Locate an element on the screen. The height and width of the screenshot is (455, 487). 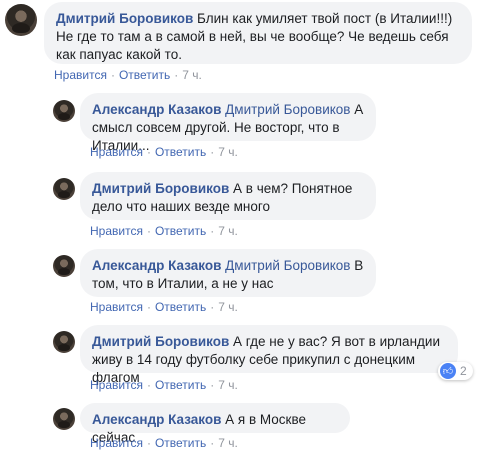
comment-bubble: Александр Казаков А я в Москве сейчас is located at coordinates (215, 424).